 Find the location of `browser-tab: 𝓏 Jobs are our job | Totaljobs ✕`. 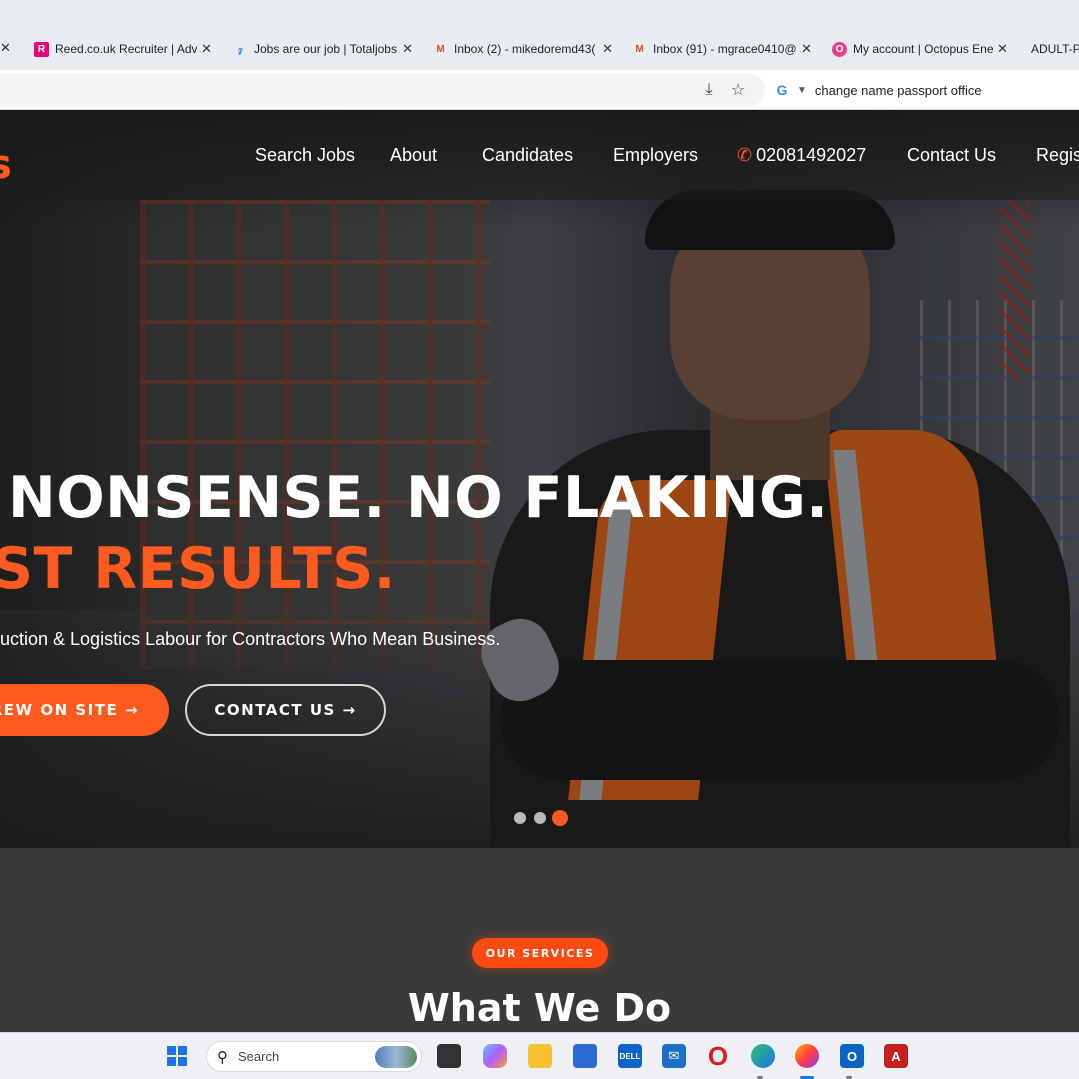

browser-tab: 𝓏 Jobs are our job | Totaljobs ✕ is located at coordinates (323, 49).